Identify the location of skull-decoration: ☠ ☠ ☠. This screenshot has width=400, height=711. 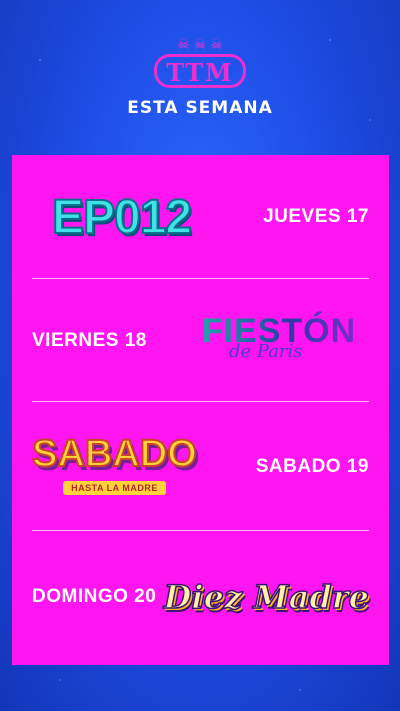
(200, 45).